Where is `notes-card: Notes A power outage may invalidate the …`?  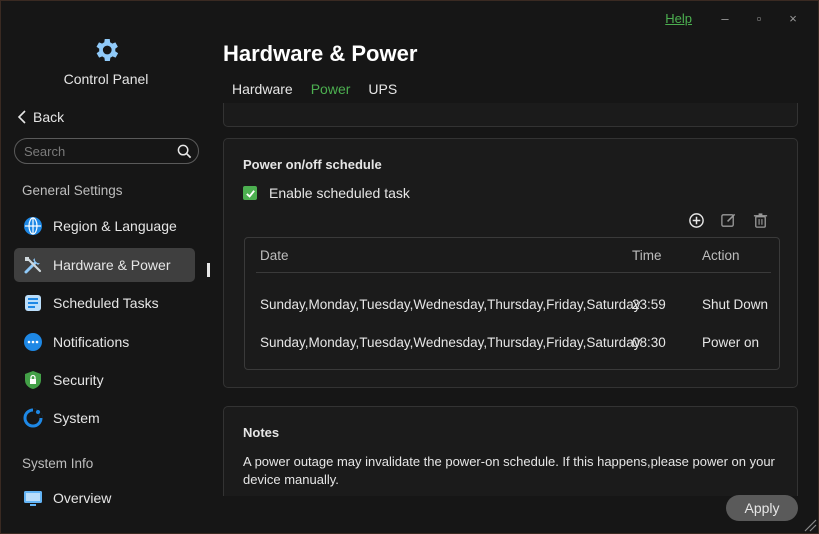
notes-card: Notes A power outage may invalidate the … is located at coordinates (510, 451).